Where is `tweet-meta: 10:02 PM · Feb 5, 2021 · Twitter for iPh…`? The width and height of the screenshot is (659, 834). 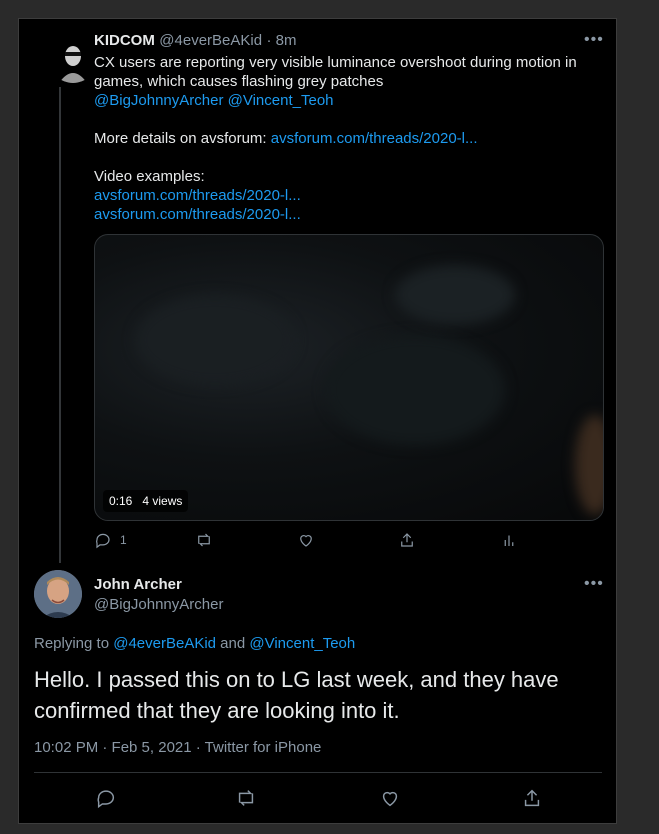 tweet-meta: 10:02 PM · Feb 5, 2021 · Twitter for iPh… is located at coordinates (177, 747).